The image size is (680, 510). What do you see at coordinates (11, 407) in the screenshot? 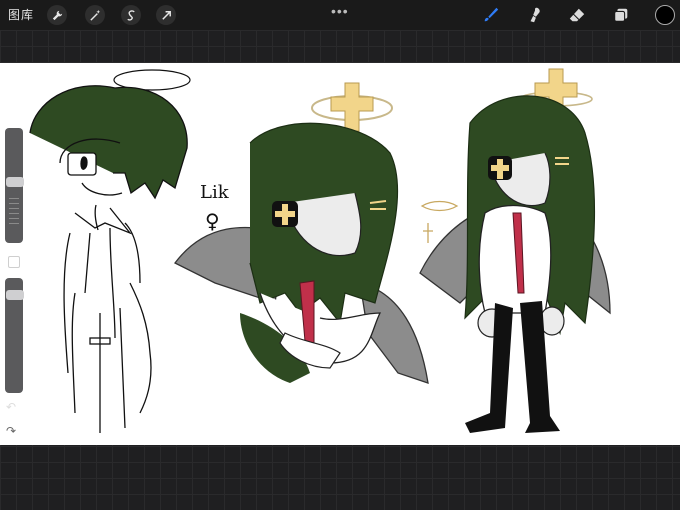
I see `undo-icon: ↶` at bounding box center [11, 407].